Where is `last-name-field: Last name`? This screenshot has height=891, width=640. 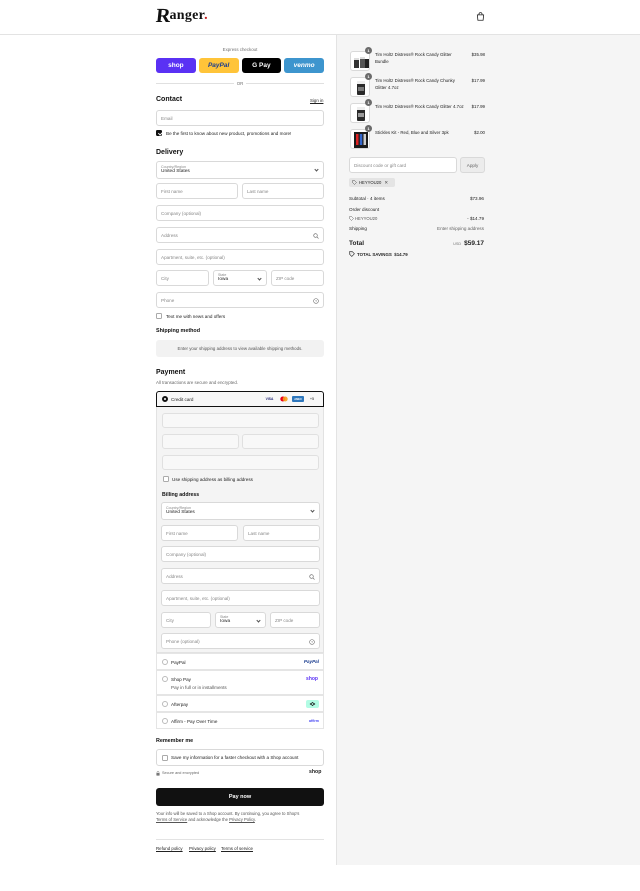 last-name-field: Last name is located at coordinates (283, 191).